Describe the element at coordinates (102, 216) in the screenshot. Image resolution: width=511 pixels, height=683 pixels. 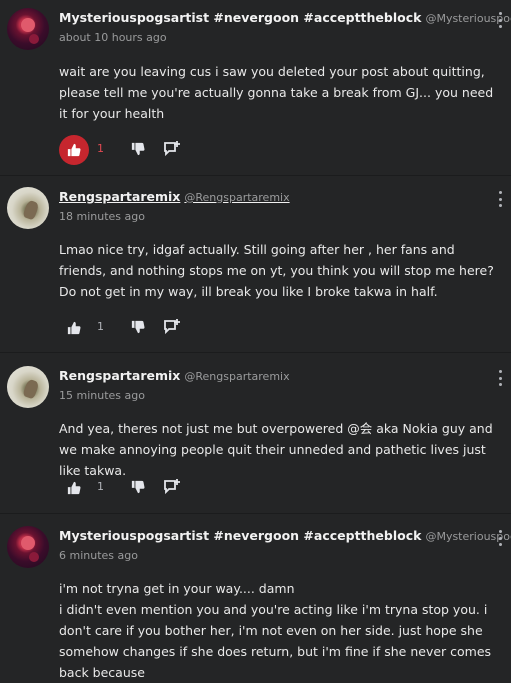
I see `comment-time: 18 minutes ago` at that location.